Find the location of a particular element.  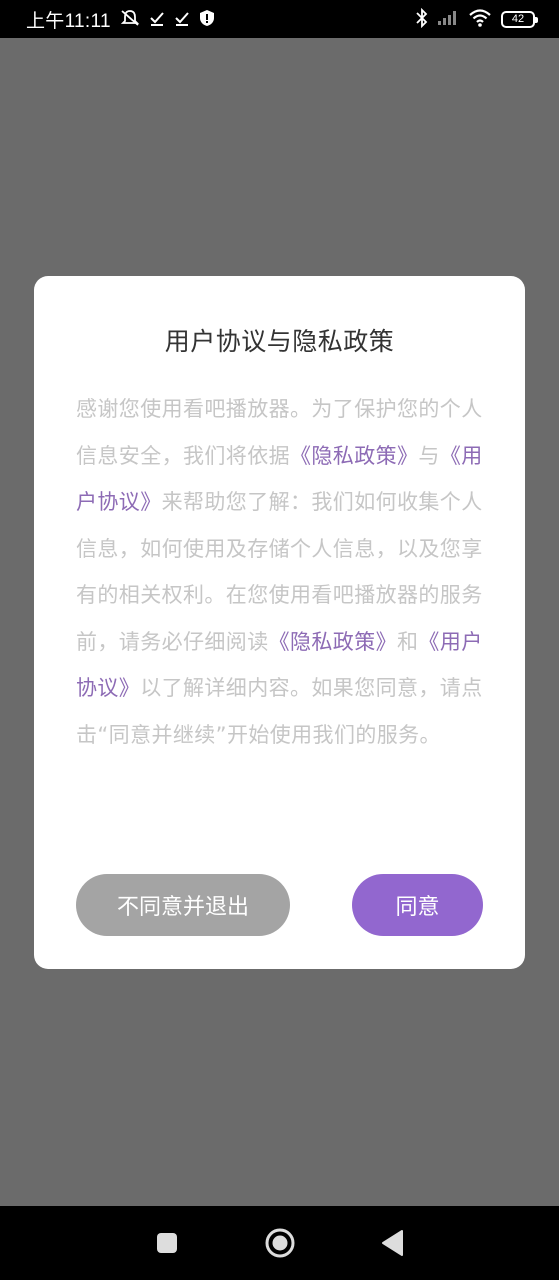

decline-and-exit-button: 不同意并退出 is located at coordinates (183, 905).